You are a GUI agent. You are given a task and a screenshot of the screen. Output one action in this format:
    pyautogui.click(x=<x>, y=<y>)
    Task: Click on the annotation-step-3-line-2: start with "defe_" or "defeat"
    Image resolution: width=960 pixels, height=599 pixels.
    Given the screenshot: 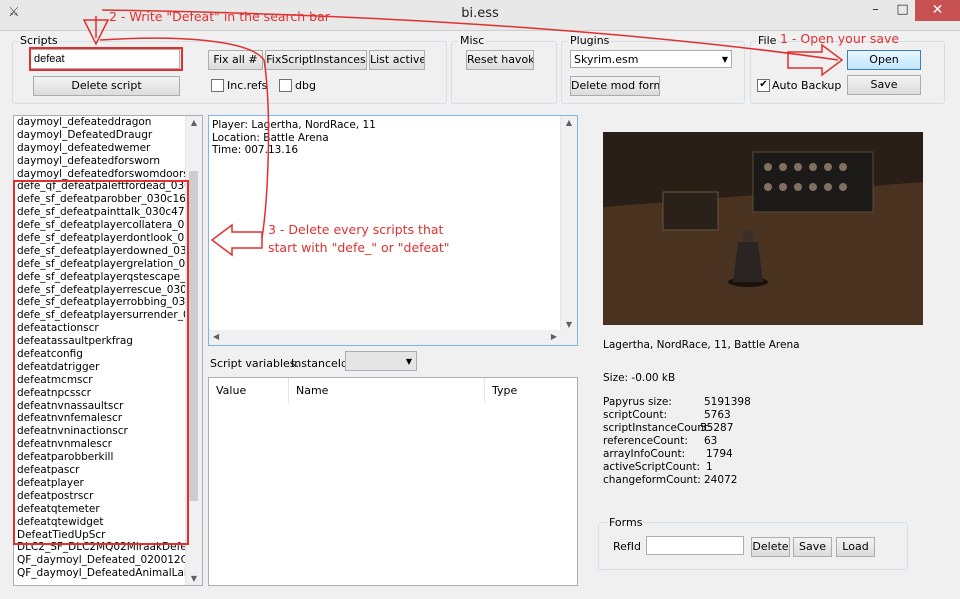 What is the action you would take?
    pyautogui.click(x=359, y=247)
    